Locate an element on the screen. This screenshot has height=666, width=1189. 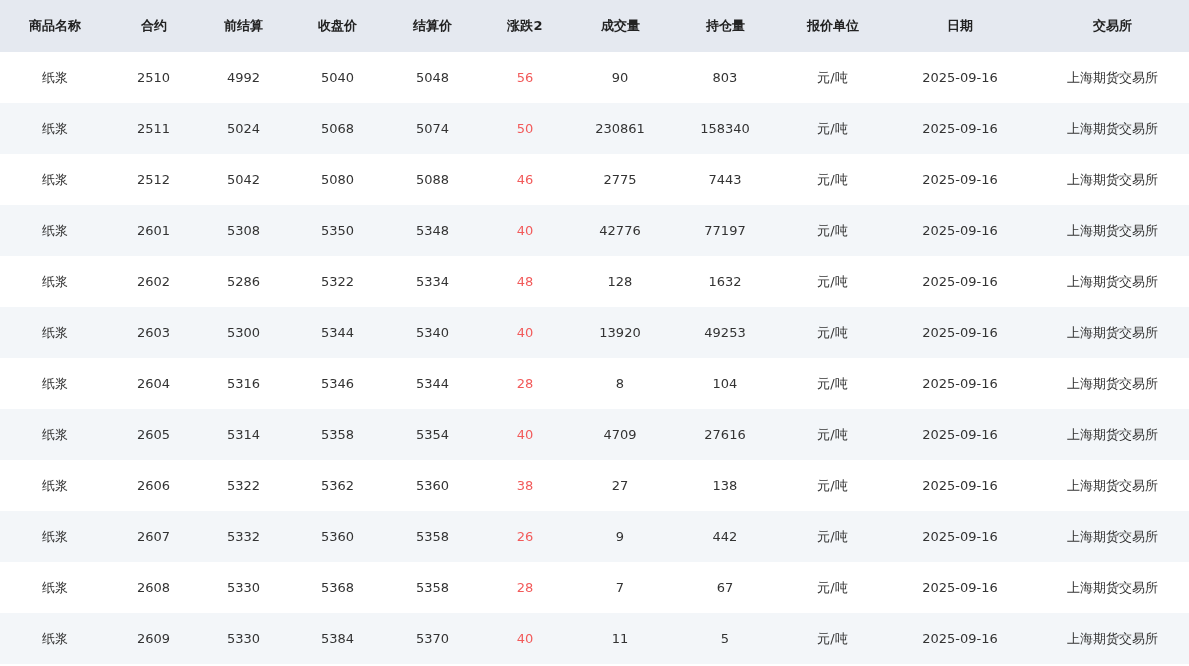
column-header: 报价单位 is located at coordinates (832, 26).